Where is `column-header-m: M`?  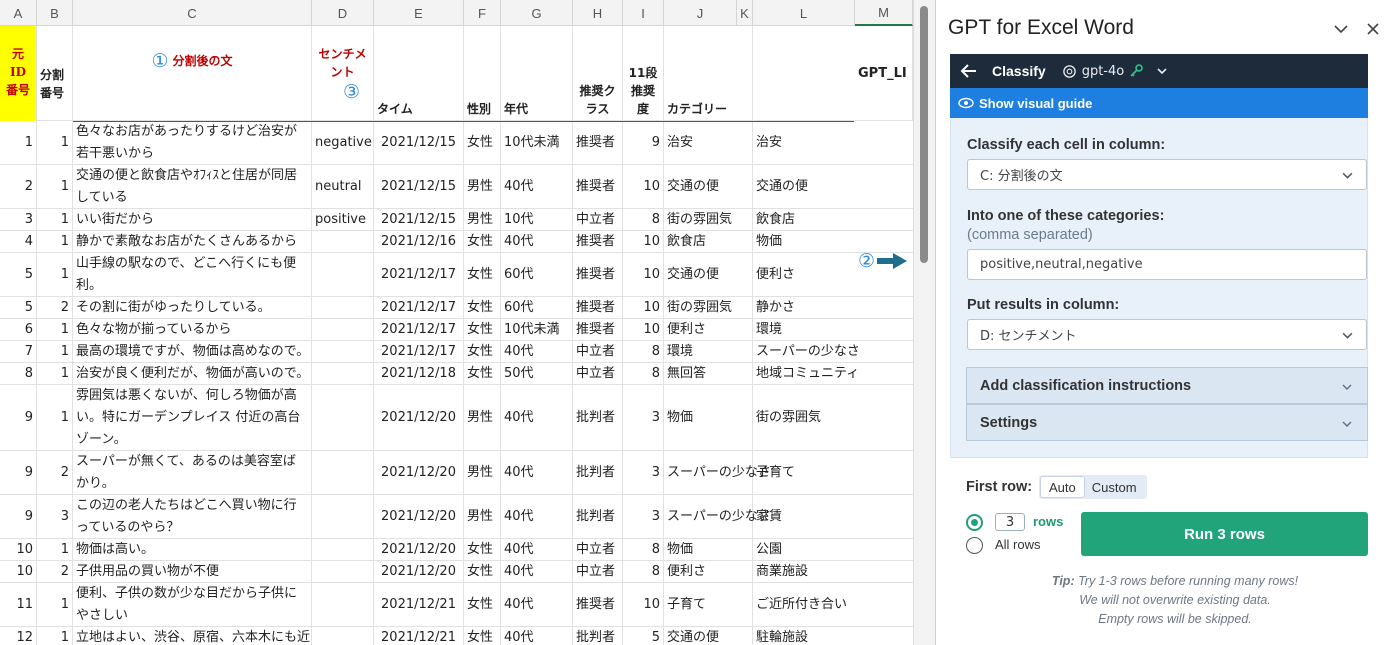
column-header-m: M is located at coordinates (884, 13).